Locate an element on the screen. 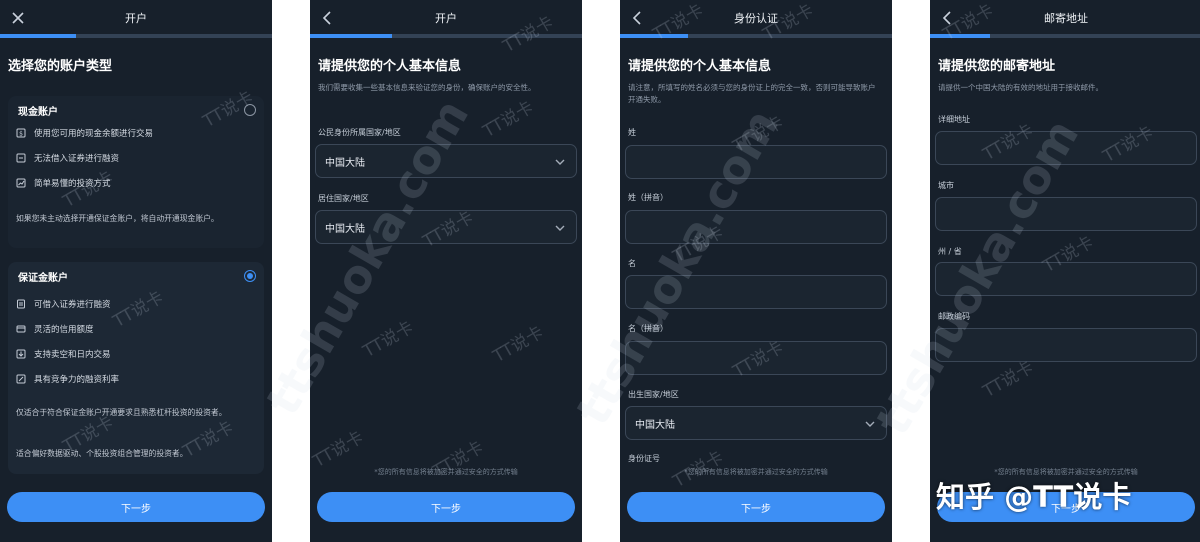 The width and height of the screenshot is (1200, 542). field-label: 名（拼音） is located at coordinates (648, 328).